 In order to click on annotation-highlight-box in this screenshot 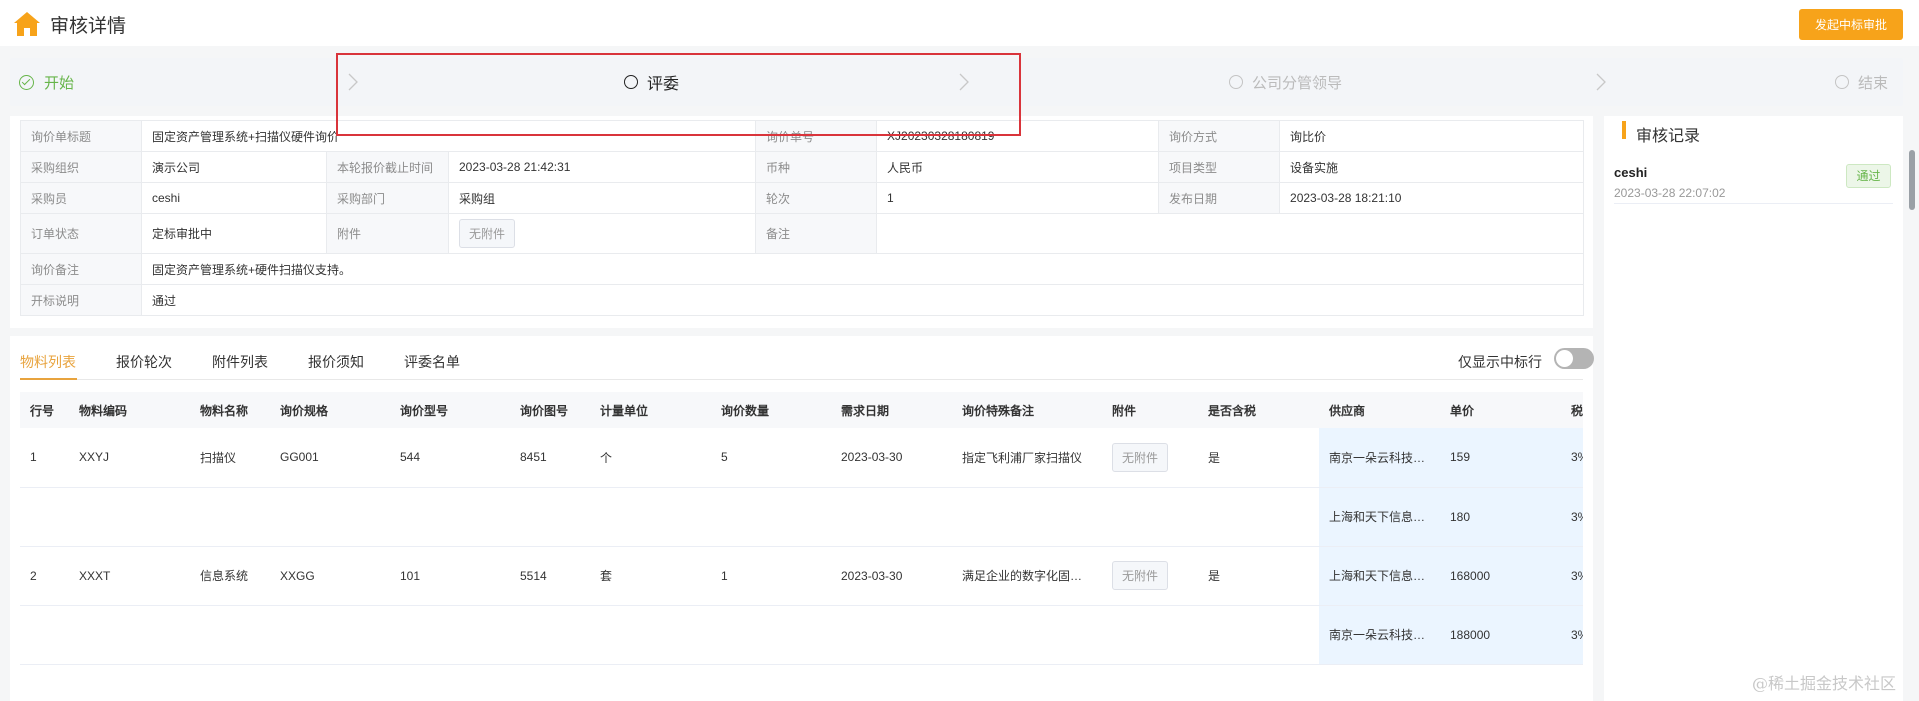, I will do `click(678, 94)`.